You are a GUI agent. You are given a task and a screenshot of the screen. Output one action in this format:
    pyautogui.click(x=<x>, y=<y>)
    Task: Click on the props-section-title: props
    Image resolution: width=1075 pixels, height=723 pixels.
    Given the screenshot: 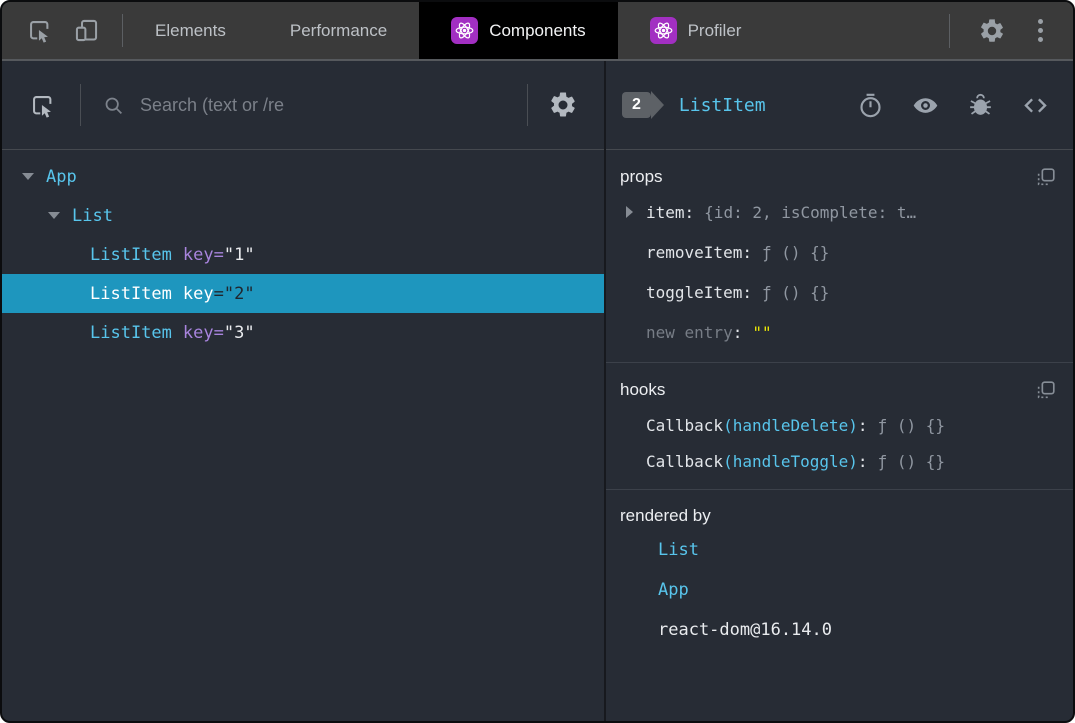 What is the action you would take?
    pyautogui.click(x=641, y=176)
    